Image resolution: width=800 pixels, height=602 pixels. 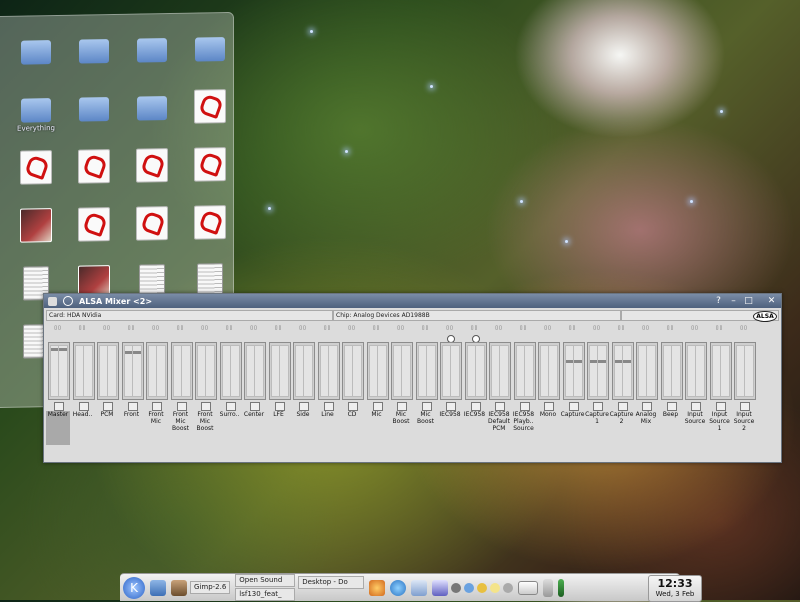 I want to click on mixer-channel: ▯▯ IEC958 Default PCM, so click(x=499, y=385).